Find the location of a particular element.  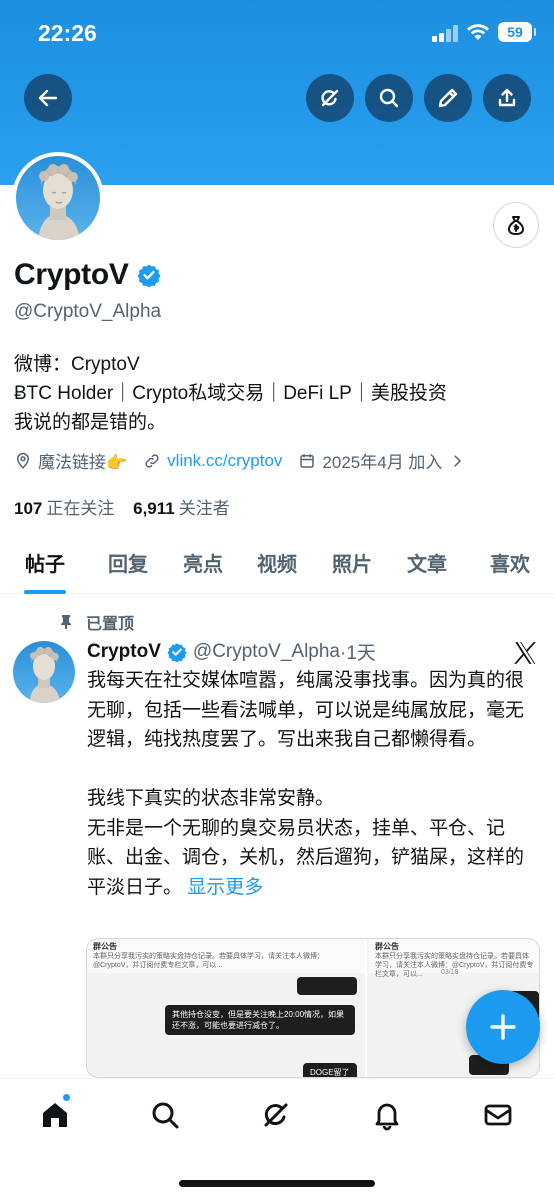

nav-messages is located at coordinates (498, 1115).